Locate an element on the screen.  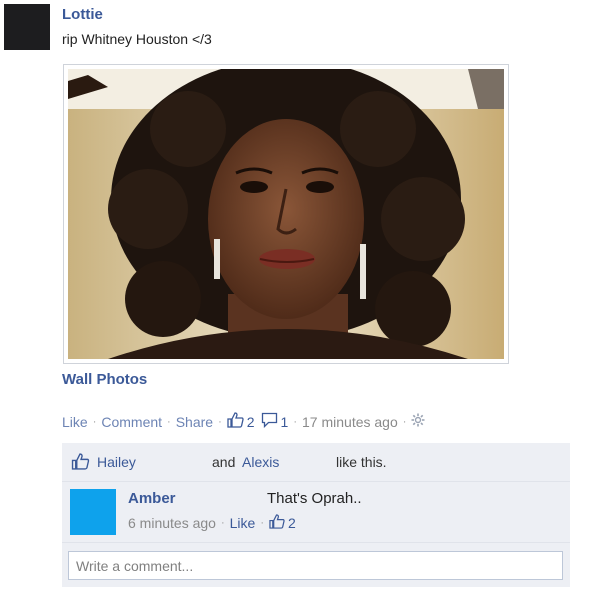
comment-meta: 6 minutes ago · Like · 2 is located at coordinates (212, 523).